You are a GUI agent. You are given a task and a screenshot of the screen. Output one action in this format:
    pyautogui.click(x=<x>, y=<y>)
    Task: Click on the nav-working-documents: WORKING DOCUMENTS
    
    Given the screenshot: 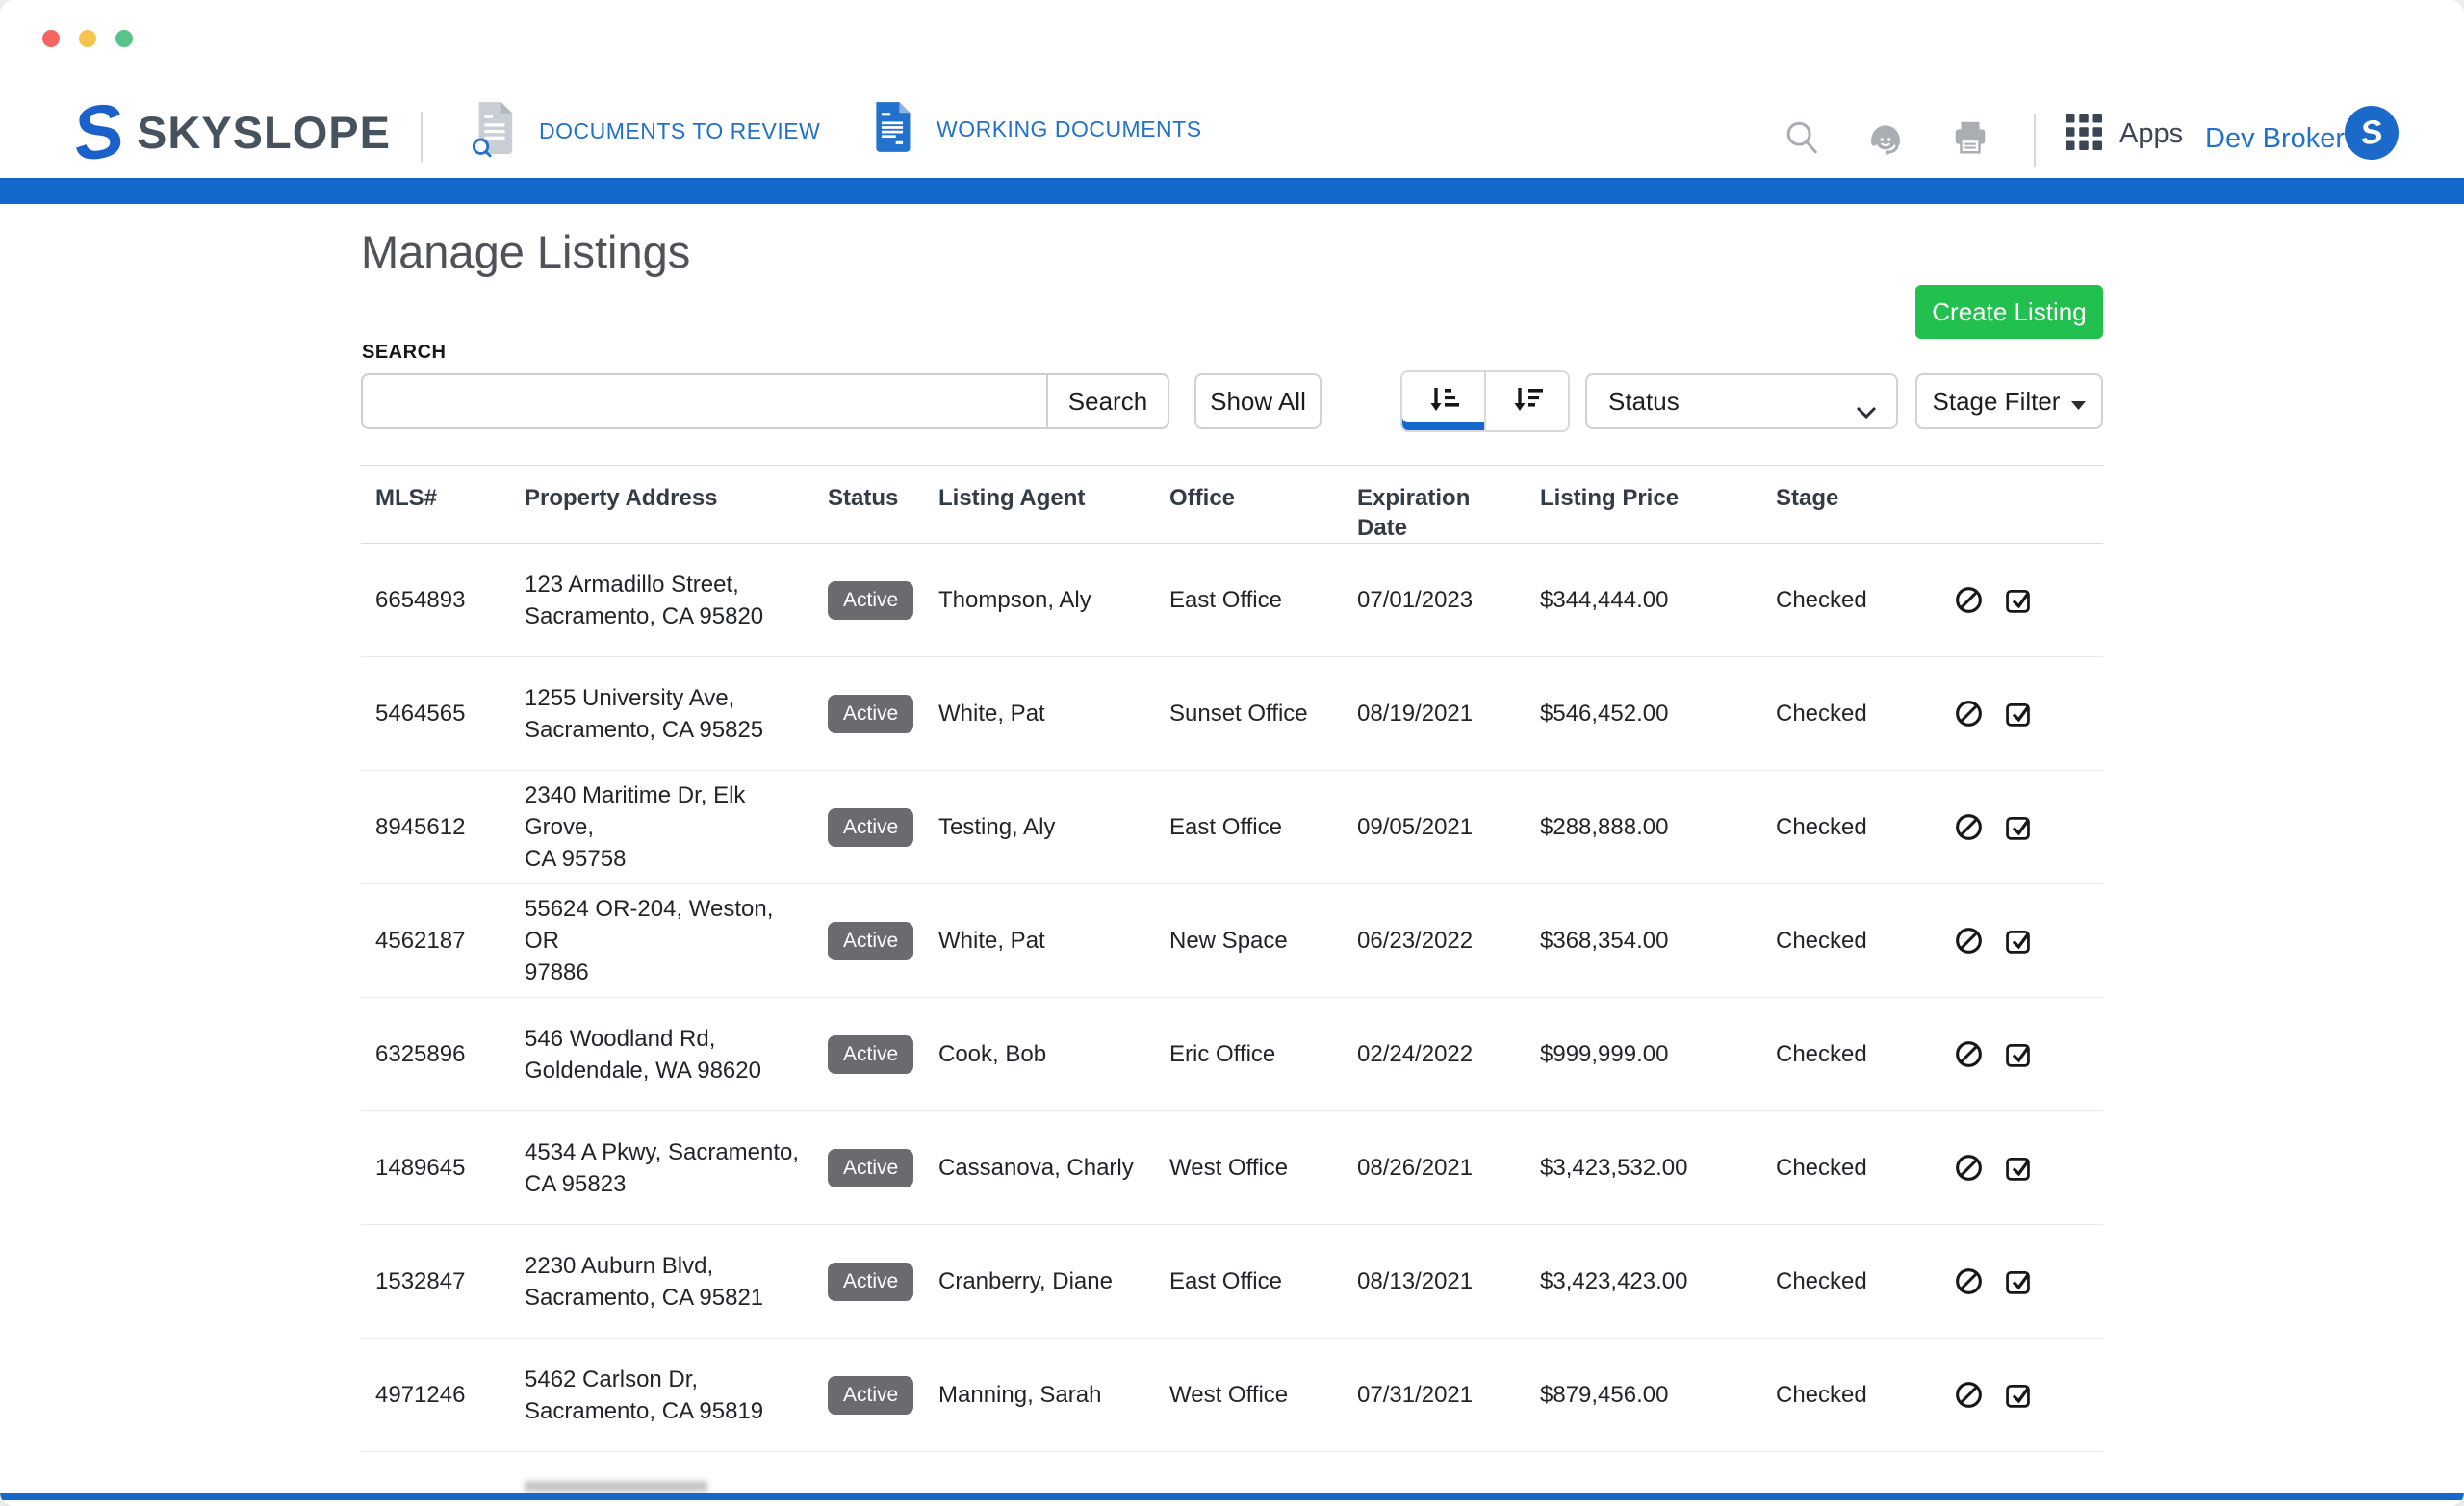 What is the action you would take?
    pyautogui.click(x=1035, y=129)
    